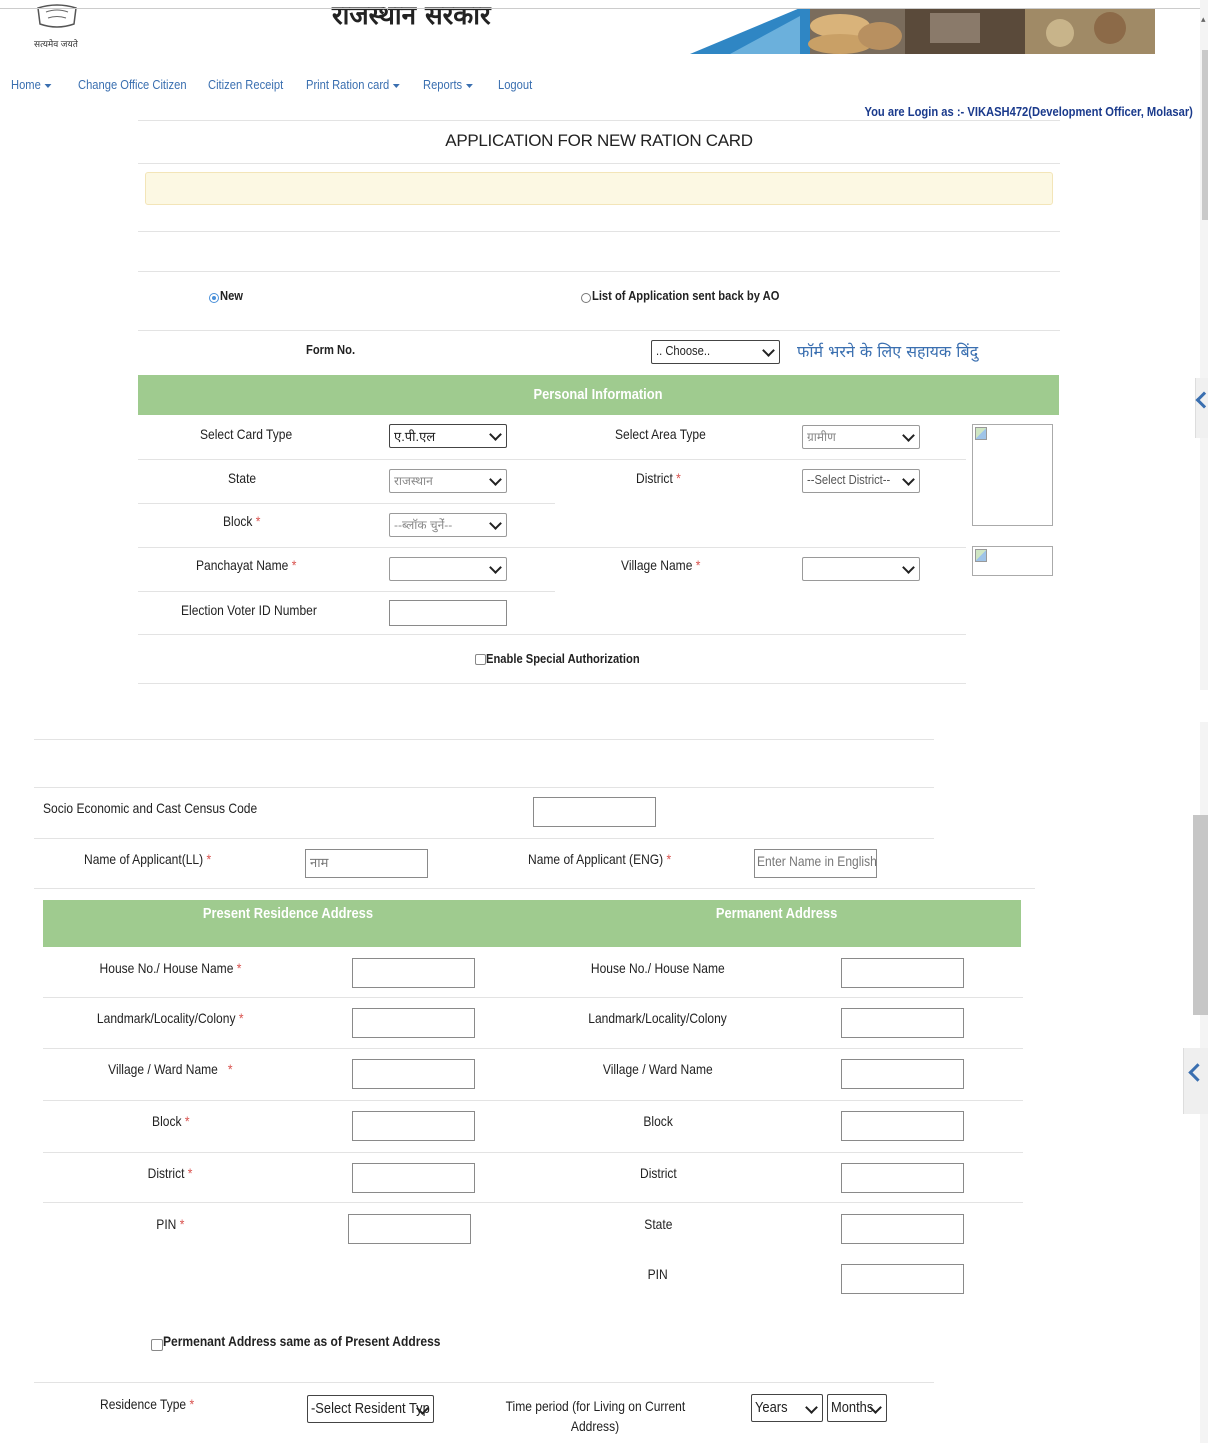  Describe the element at coordinates (658, 1018) in the screenshot. I see `permanent-landmark-label: Landmark/Locality/Colony` at that location.